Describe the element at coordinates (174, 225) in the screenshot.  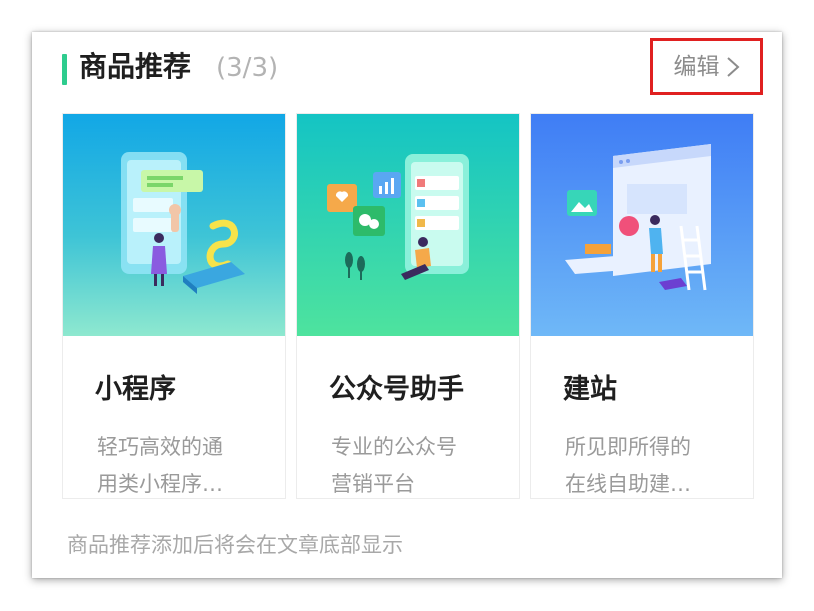
I see `mini-program-illustration` at that location.